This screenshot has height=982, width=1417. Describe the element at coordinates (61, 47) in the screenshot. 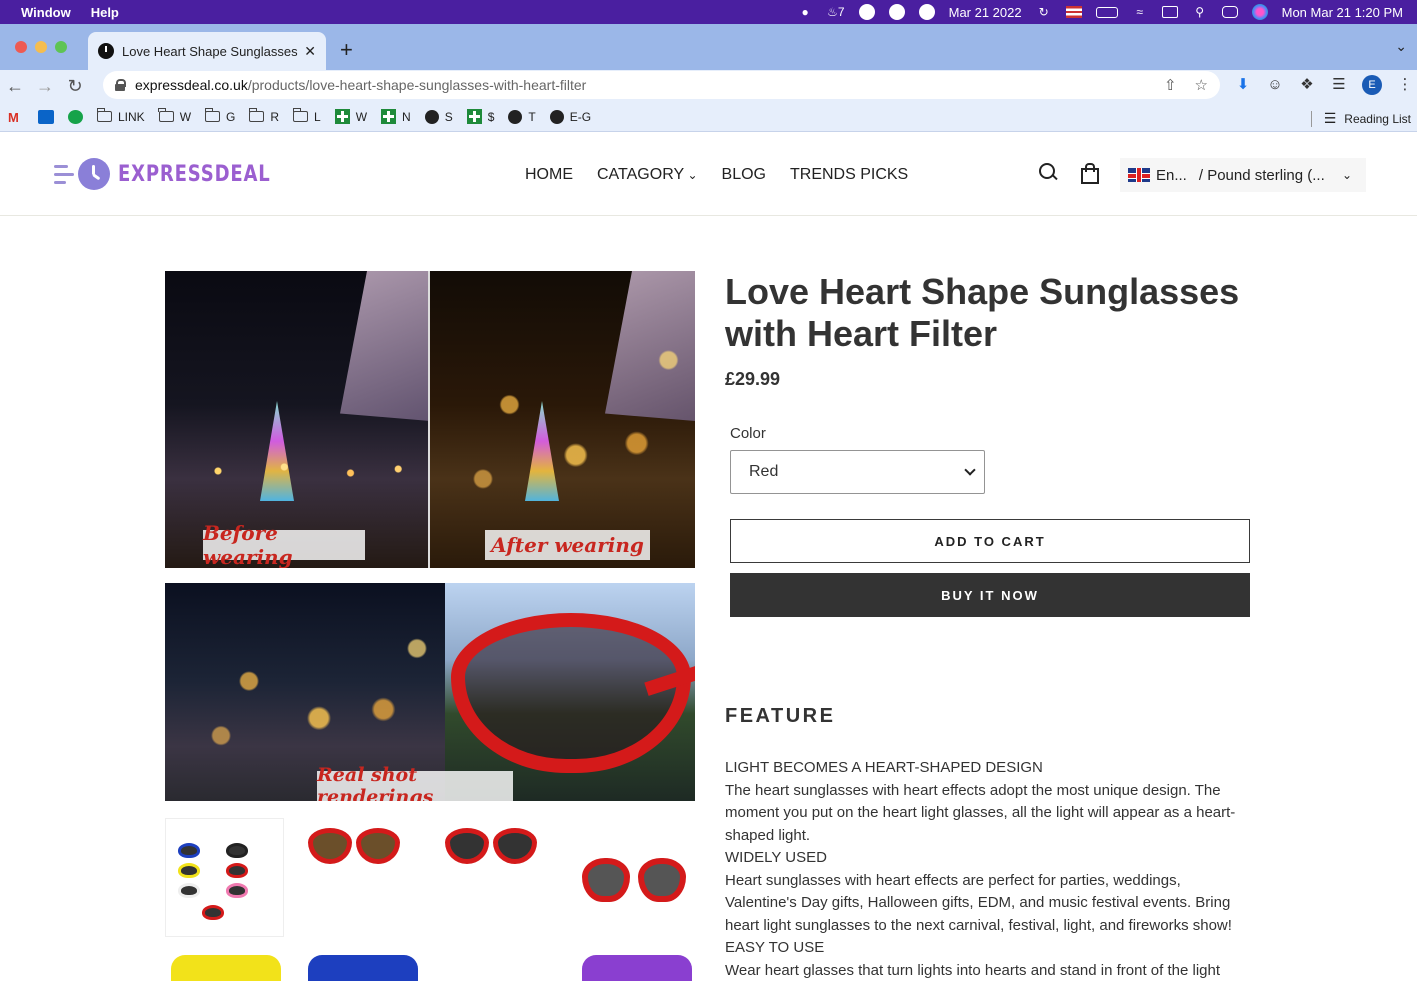

I see `zoom-window-button` at that location.